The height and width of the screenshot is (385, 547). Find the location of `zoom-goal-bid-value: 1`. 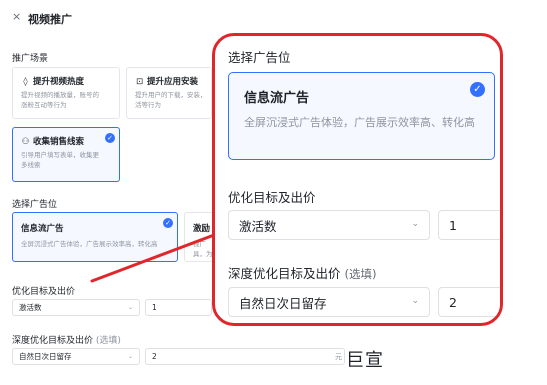

zoom-goal-bid-value: 1 is located at coordinates (453, 225).